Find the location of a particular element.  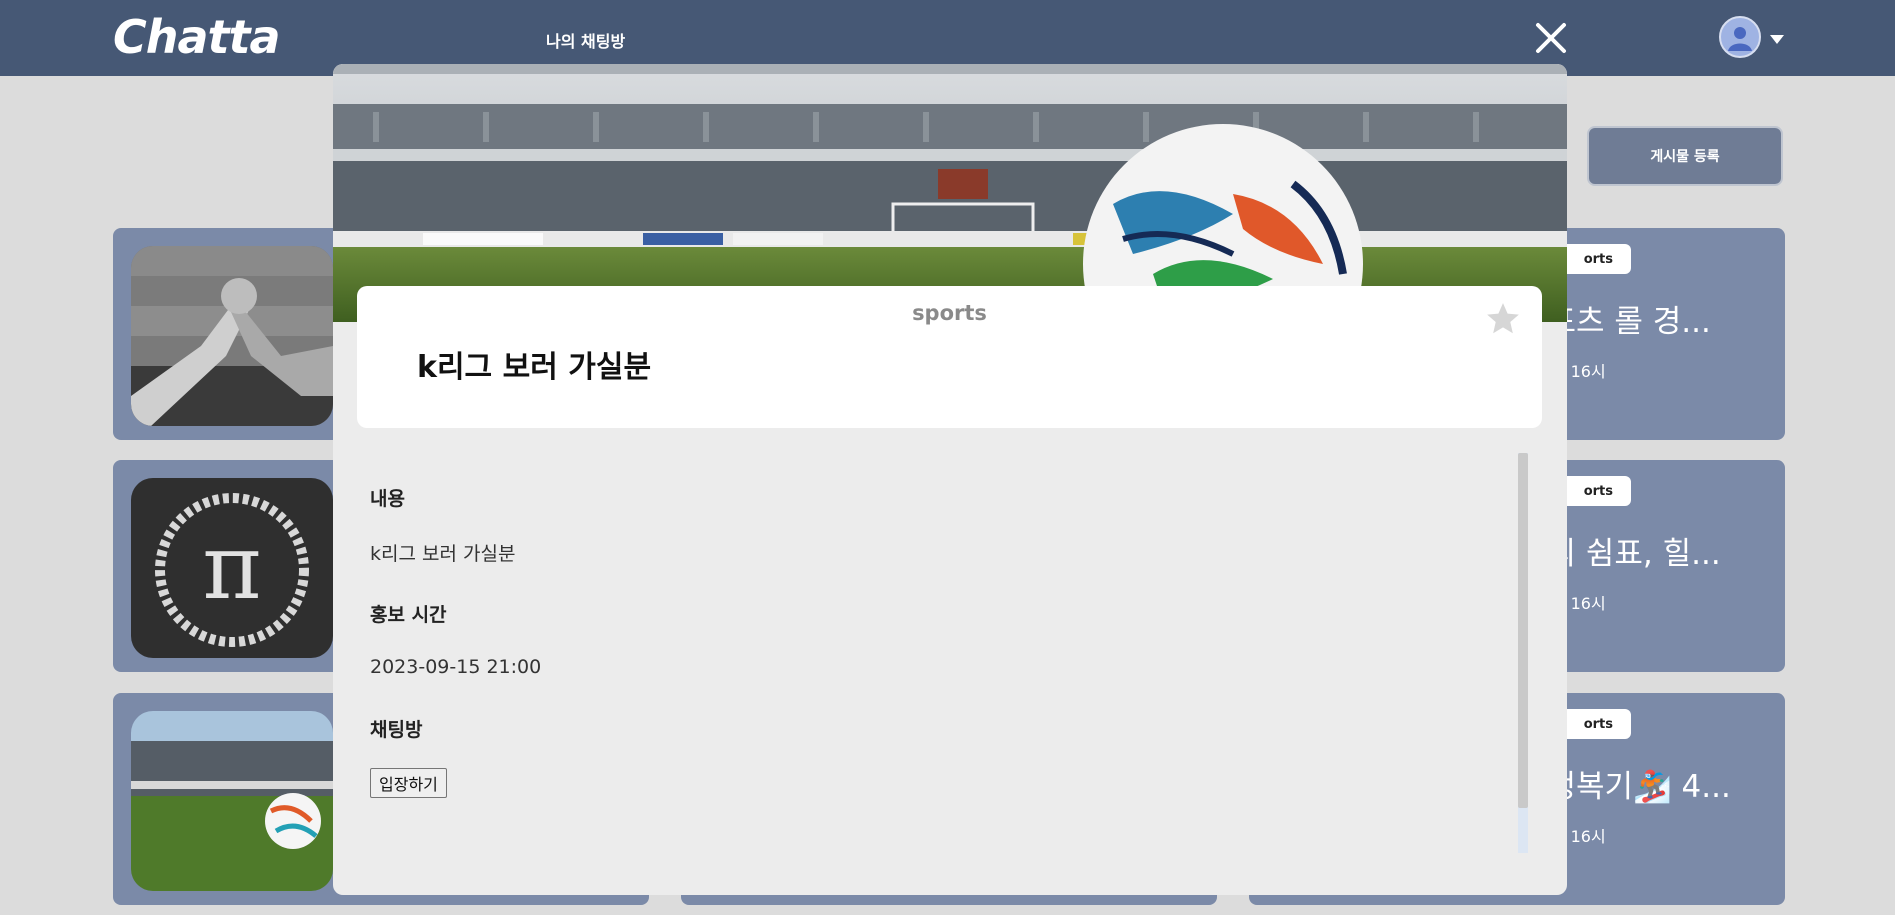

create-post-button: 게시물 등록 is located at coordinates (1685, 156).